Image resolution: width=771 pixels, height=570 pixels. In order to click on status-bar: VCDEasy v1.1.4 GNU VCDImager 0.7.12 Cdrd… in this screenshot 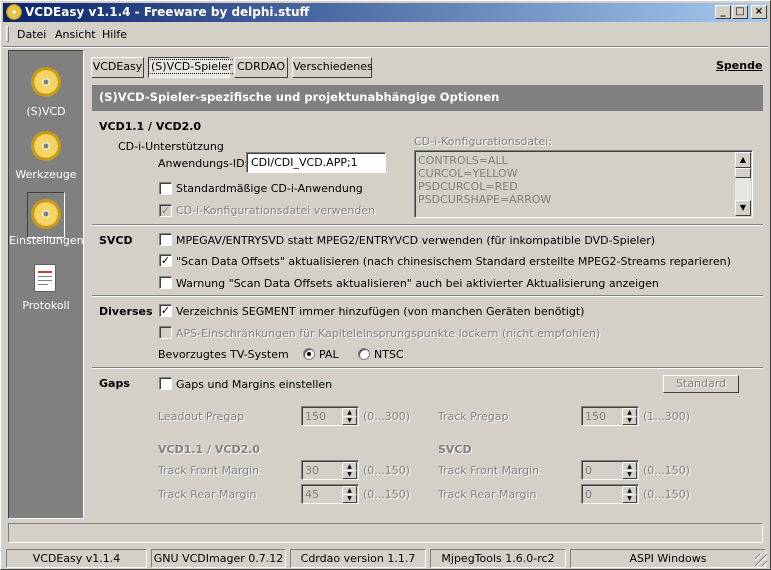, I will do `click(386, 558)`.